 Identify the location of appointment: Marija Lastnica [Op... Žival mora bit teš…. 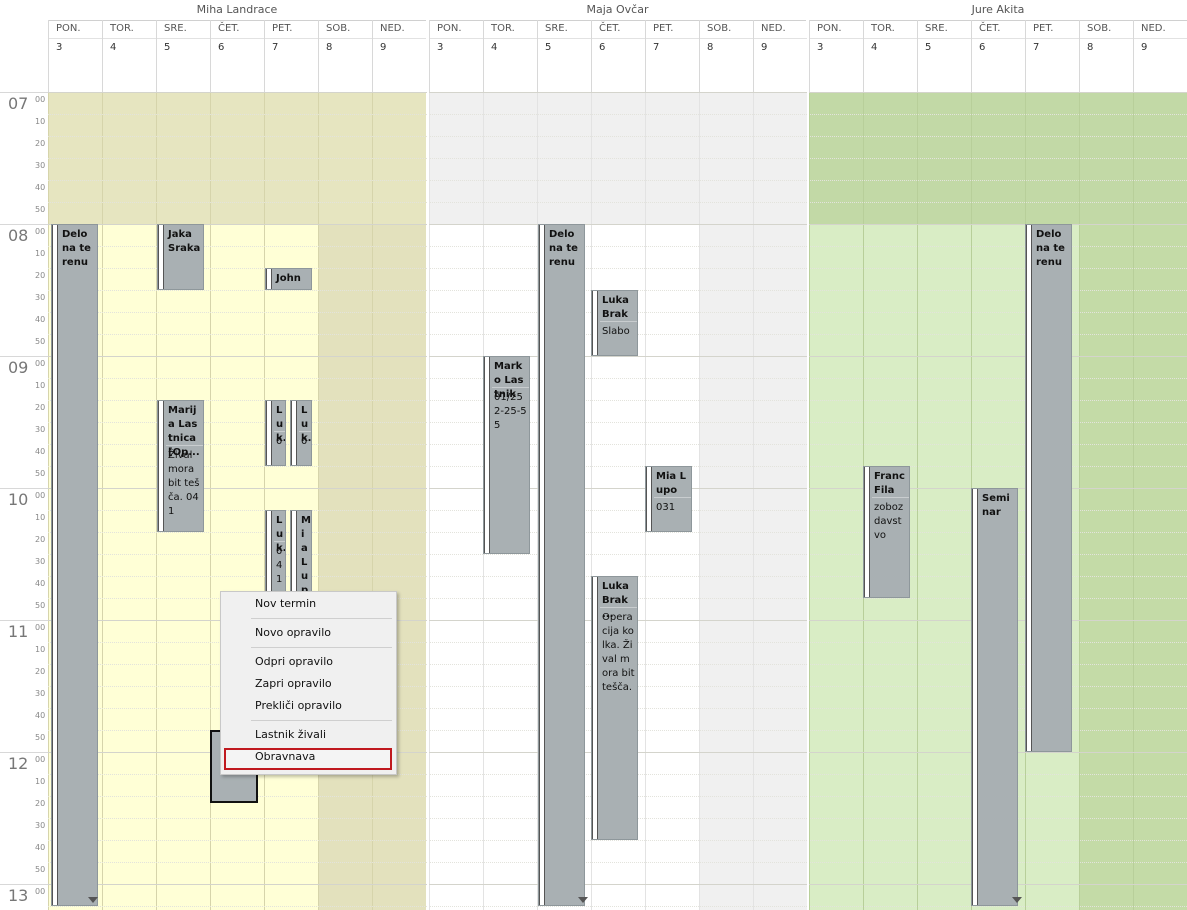
(180, 466).